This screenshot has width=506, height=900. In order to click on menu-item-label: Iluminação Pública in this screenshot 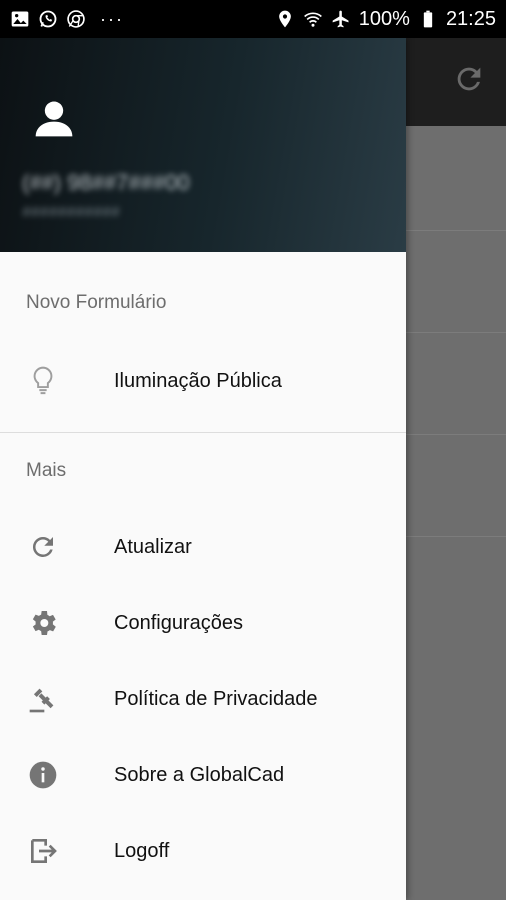, I will do `click(198, 380)`.